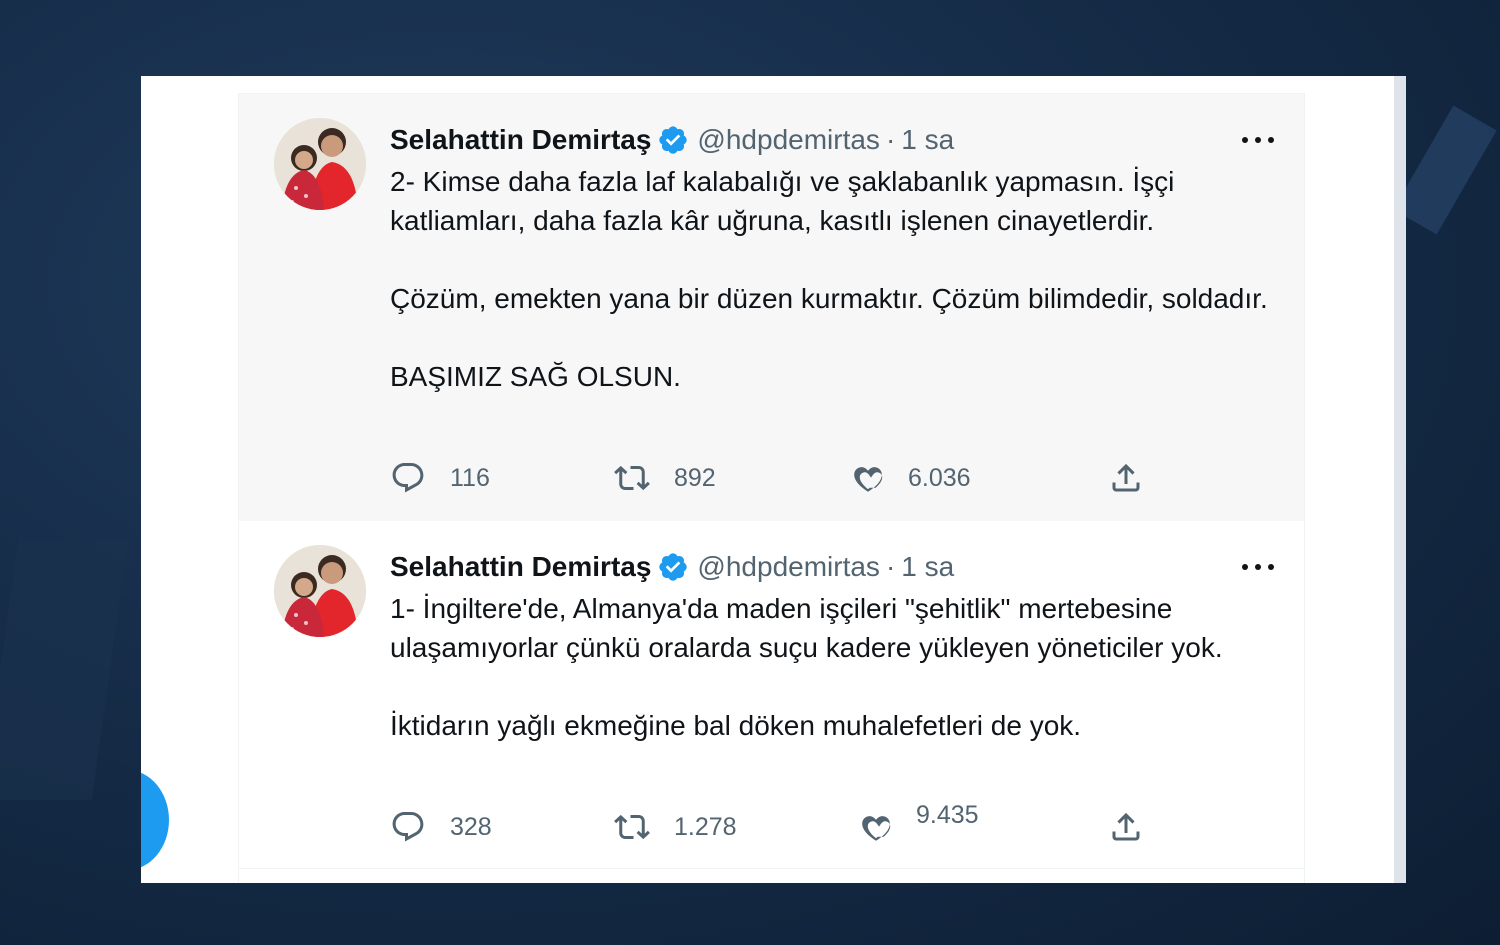 The height and width of the screenshot is (945, 1500). I want to click on like-button: 9.435, so click(918, 824).